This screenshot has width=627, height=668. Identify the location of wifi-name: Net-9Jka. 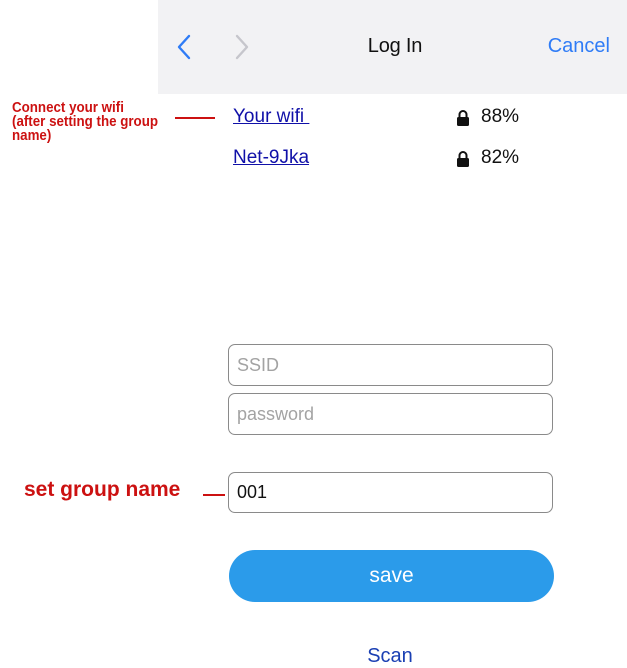
(271, 158).